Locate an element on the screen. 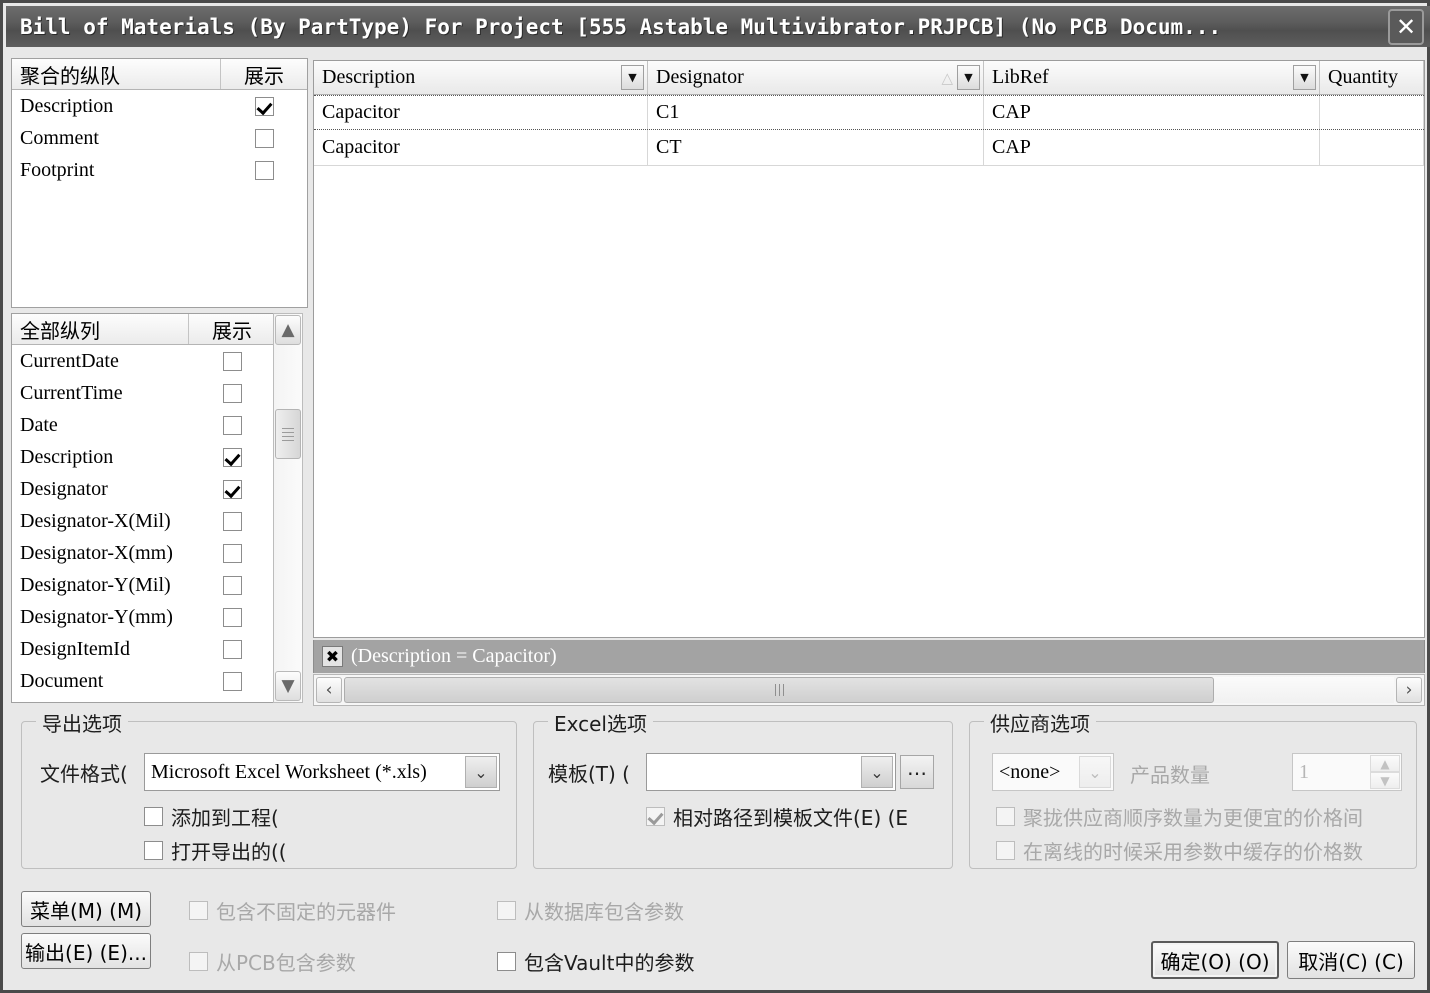  menu-button: 菜单(M) (M) is located at coordinates (86, 909).